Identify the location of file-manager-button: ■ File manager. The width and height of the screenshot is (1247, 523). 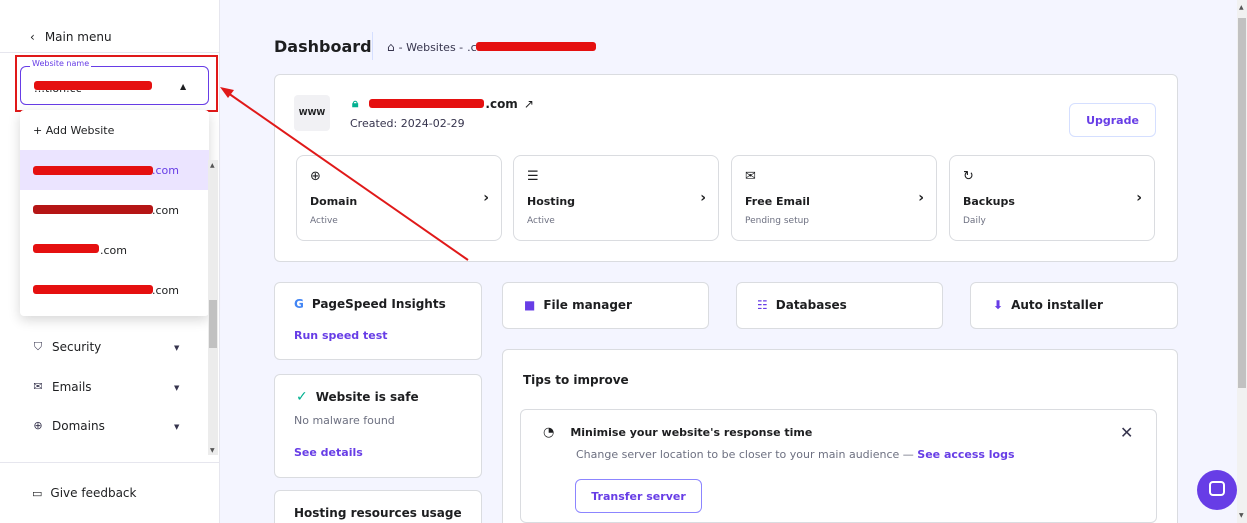
(605, 305).